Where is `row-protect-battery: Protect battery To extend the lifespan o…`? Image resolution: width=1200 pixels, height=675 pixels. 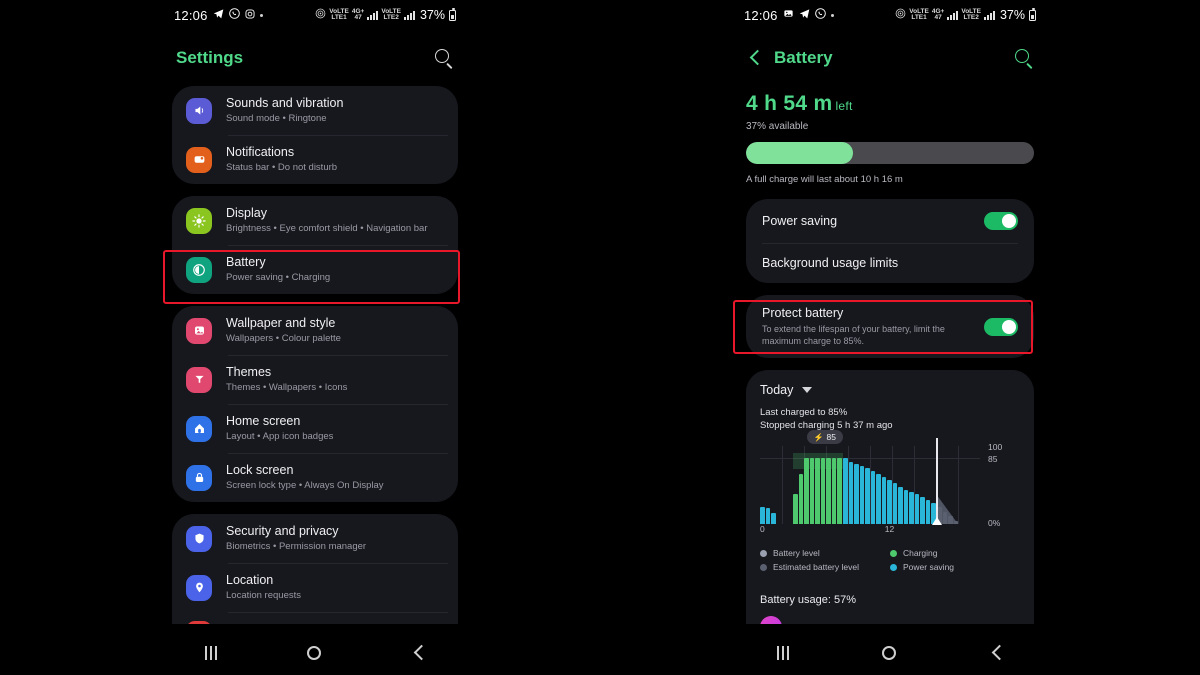
row-protect-battery: Protect battery To extend the lifespan o… is located at coordinates (890, 326).